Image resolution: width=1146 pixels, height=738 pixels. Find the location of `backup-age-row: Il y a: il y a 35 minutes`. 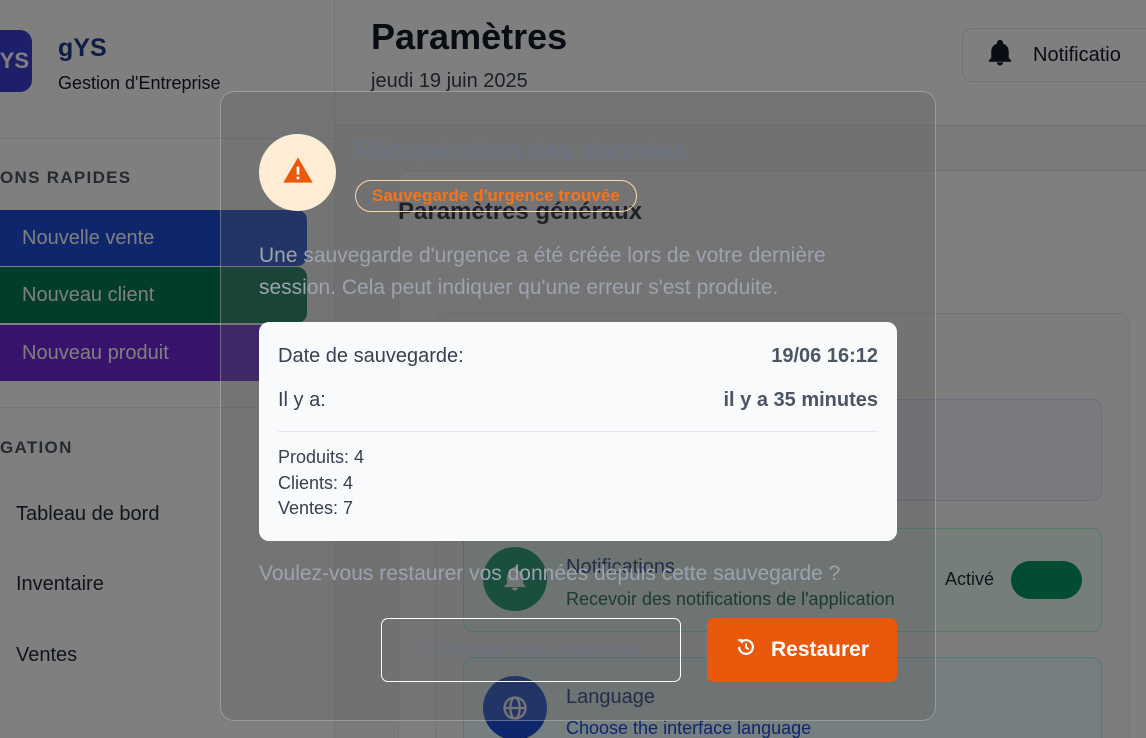

backup-age-row: Il y a: il y a 35 minutes is located at coordinates (578, 400).